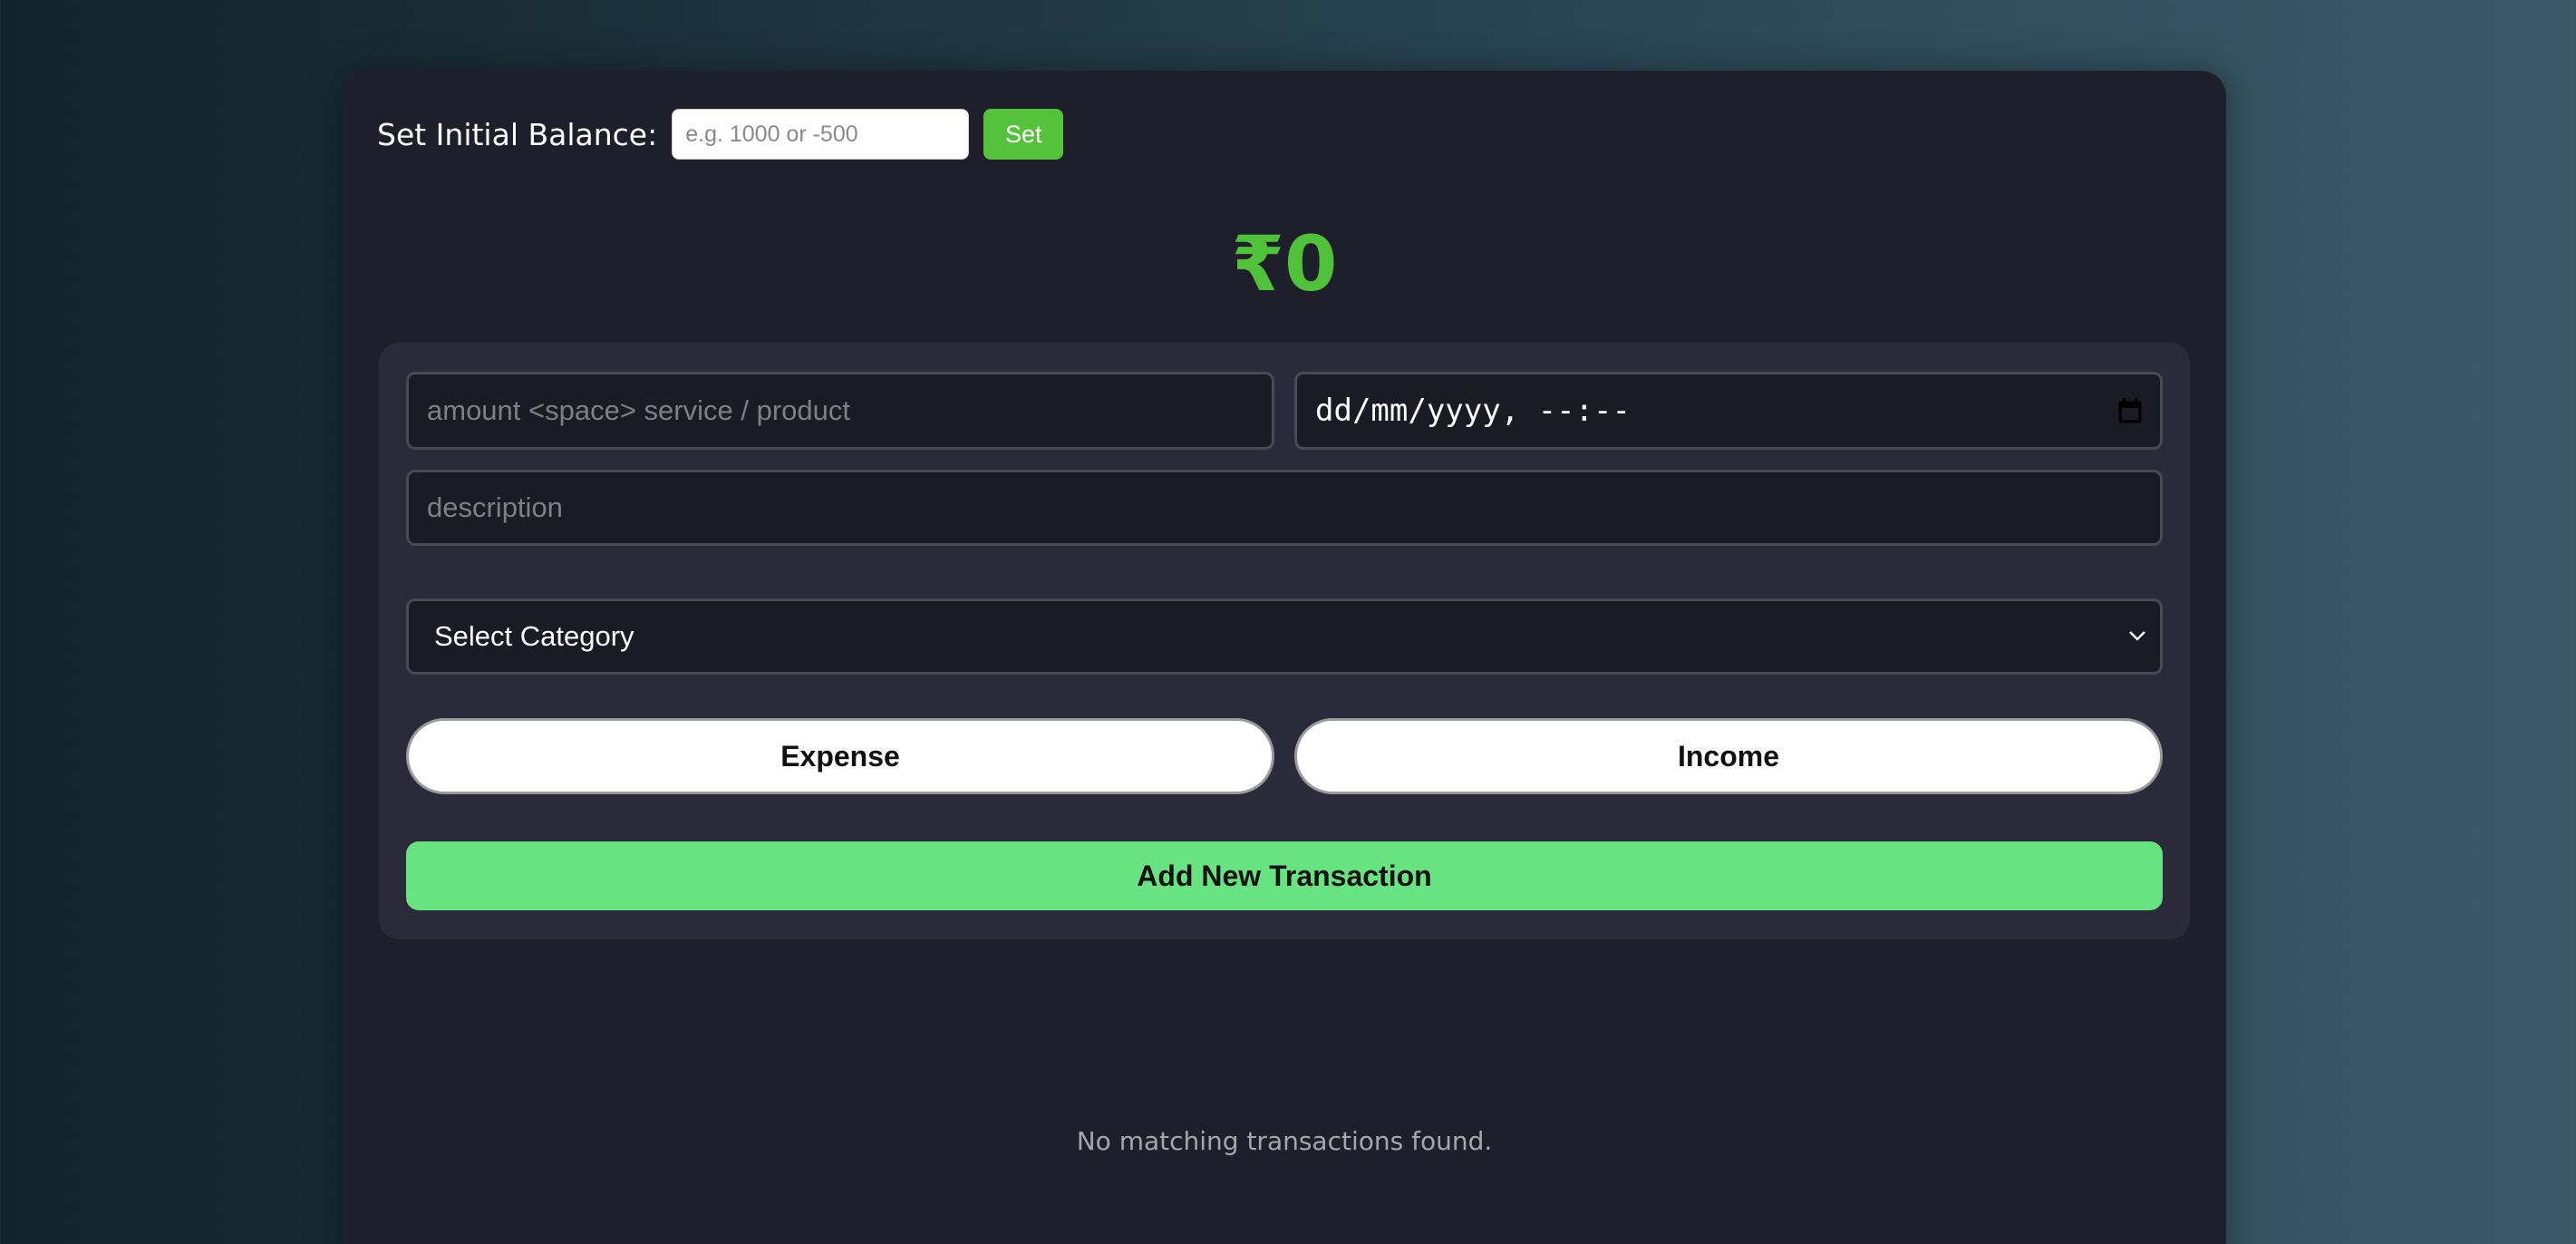 The width and height of the screenshot is (2576, 1244). I want to click on add-transaction-button: Add New Transaction, so click(1284, 875).